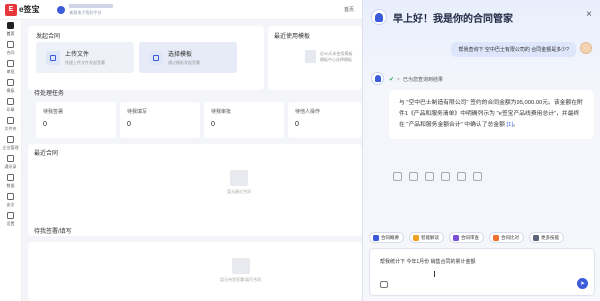 The height and width of the screenshot is (301, 600). I want to click on sidebar-item-settings: 设置, so click(10, 219).